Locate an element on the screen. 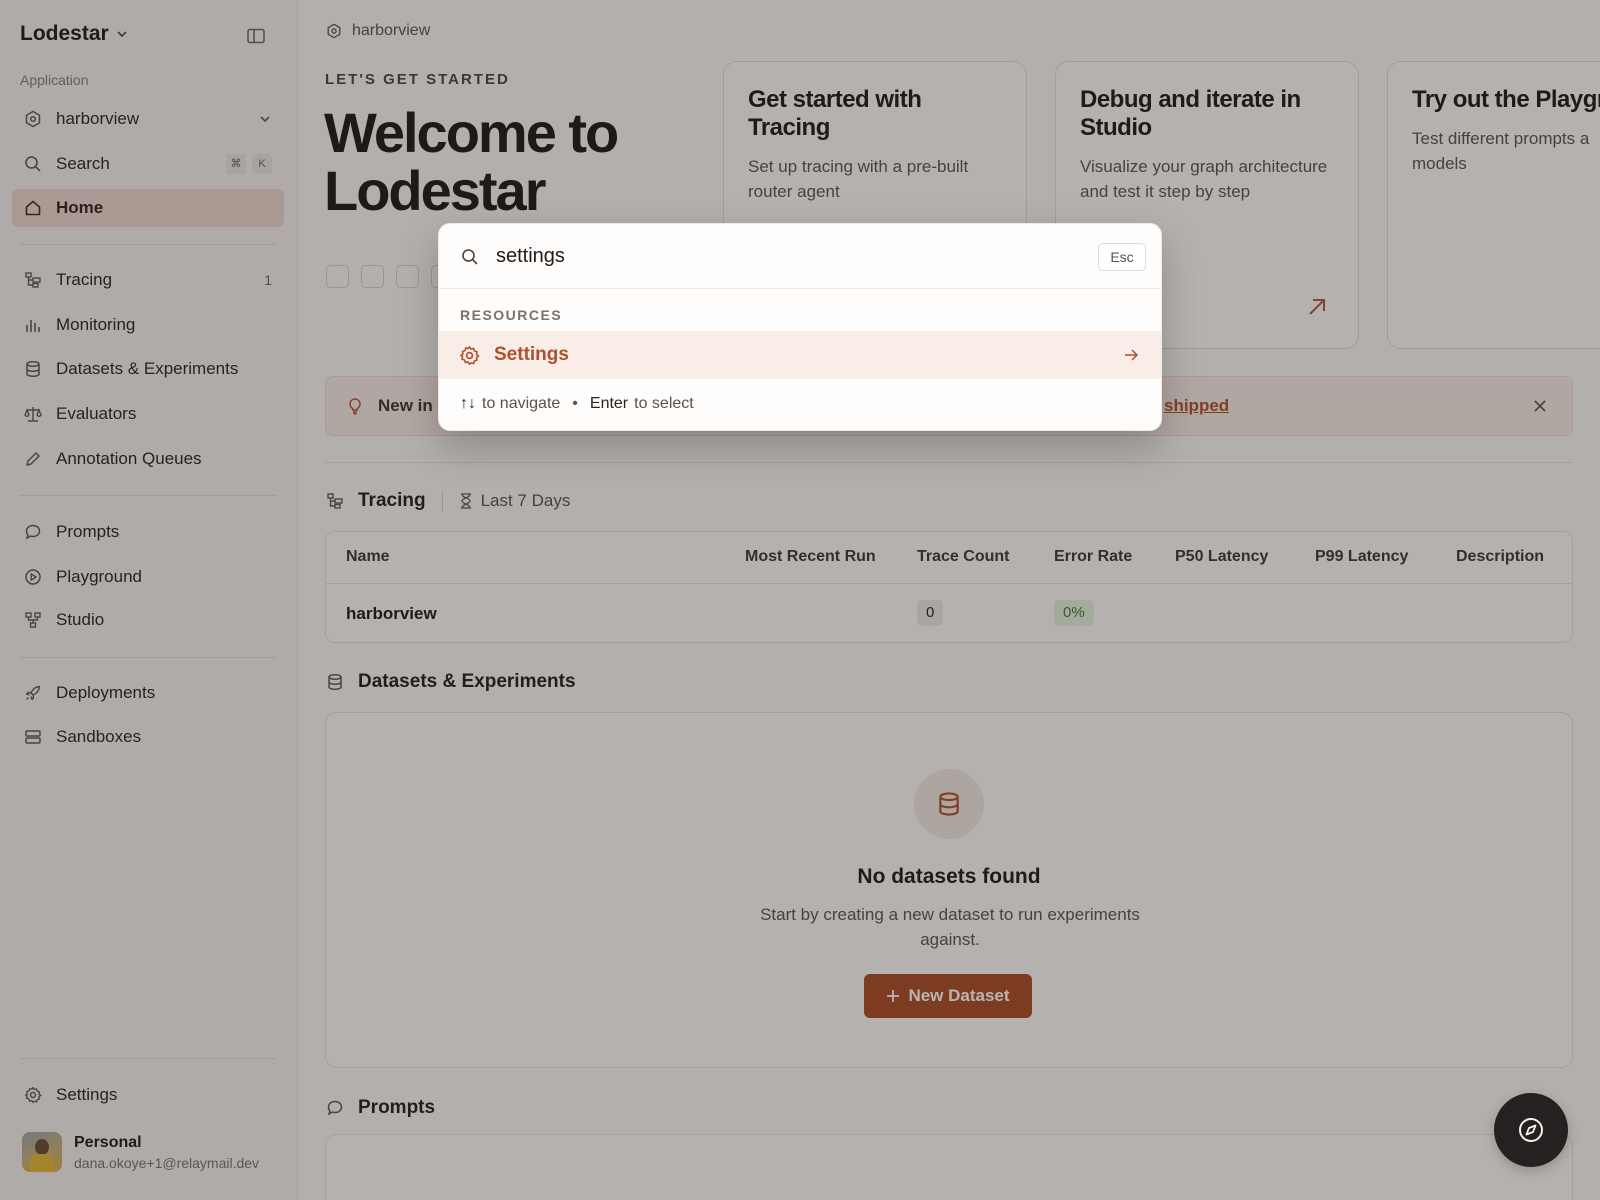 This screenshot has width=1600, height=1200. compass-icon is located at coordinates (1531, 1130).